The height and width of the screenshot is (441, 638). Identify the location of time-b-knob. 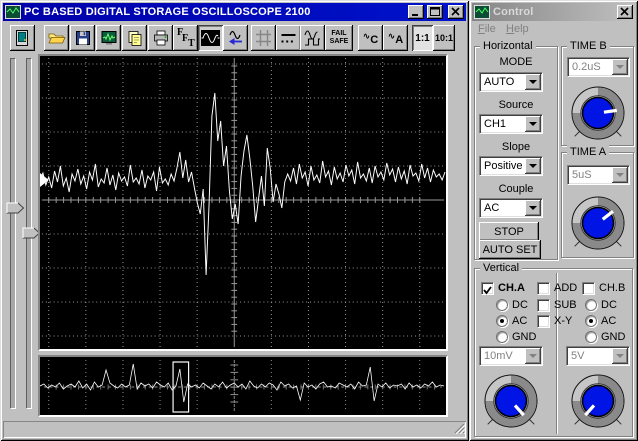
(598, 113).